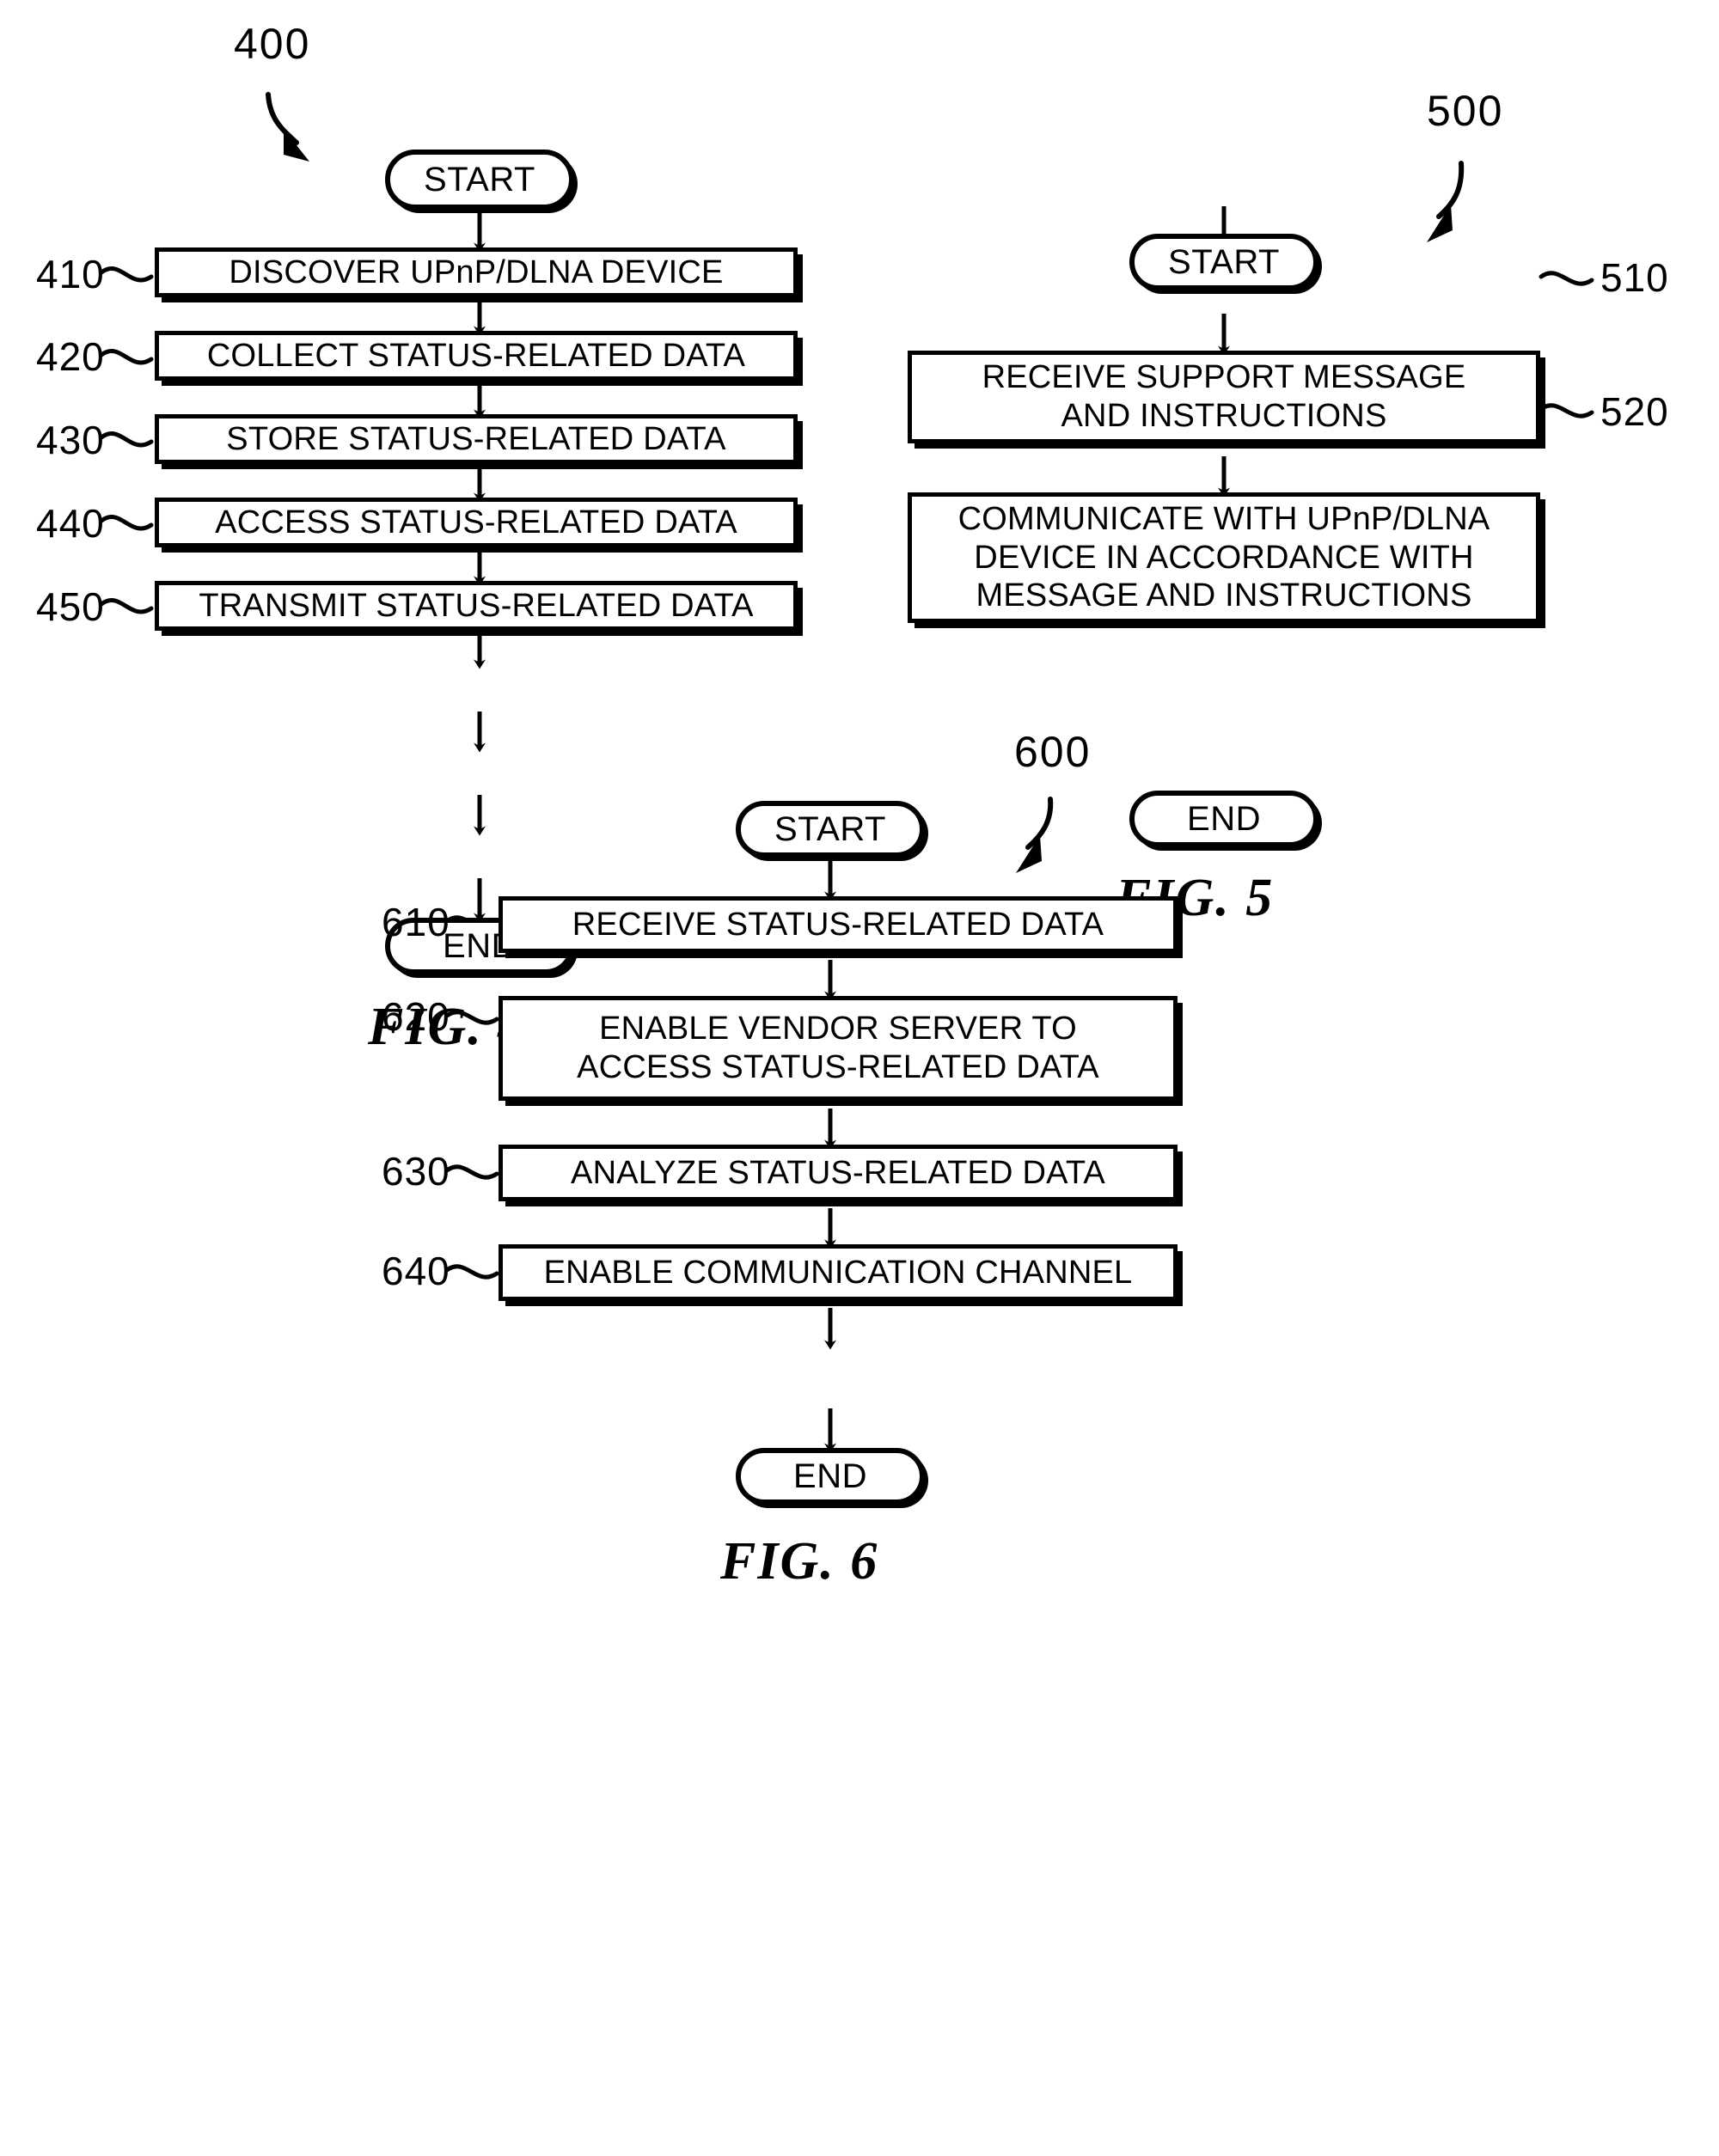  What do you see at coordinates (70, 606) in the screenshot?
I see `fig4-ref-450: 450` at bounding box center [70, 606].